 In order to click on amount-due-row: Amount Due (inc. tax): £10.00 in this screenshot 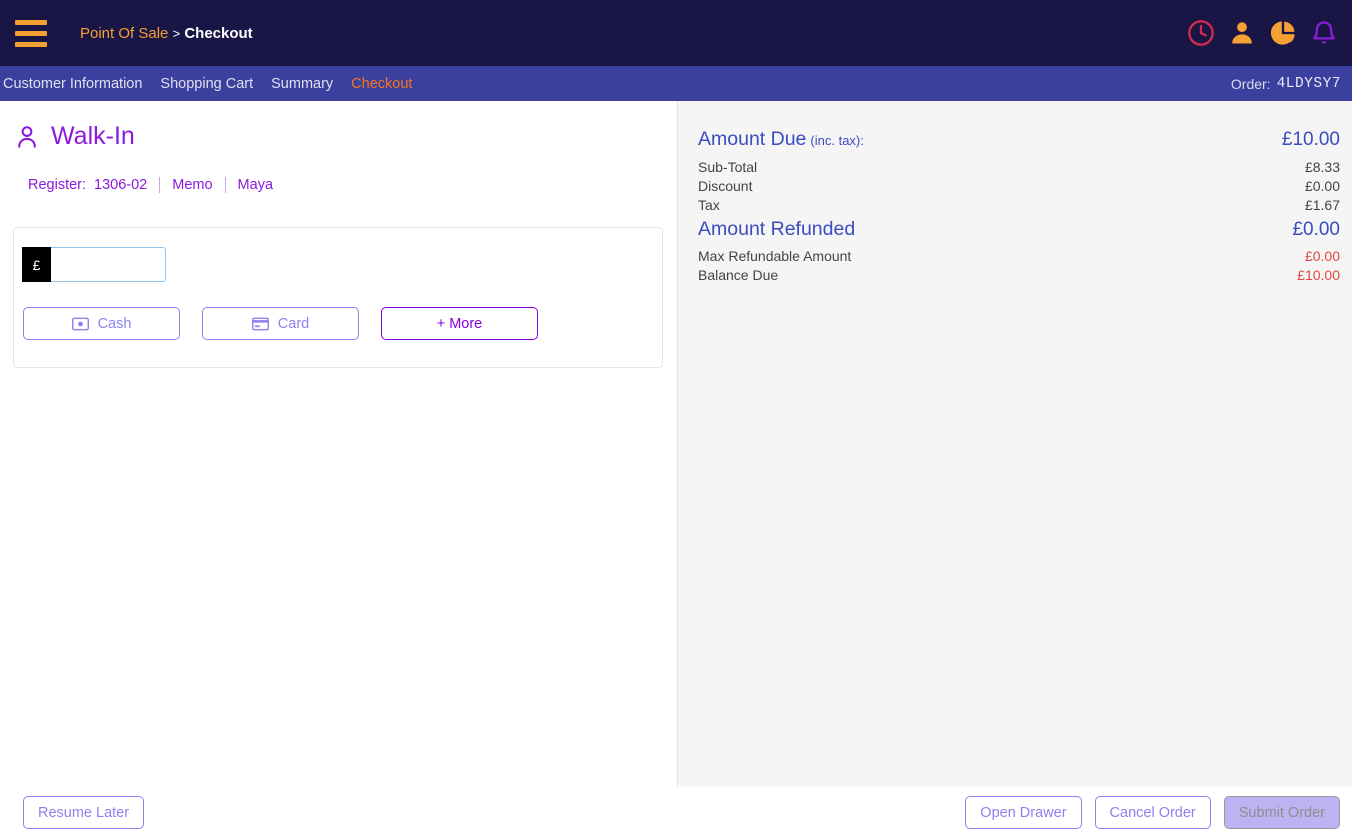, I will do `click(1019, 139)`.